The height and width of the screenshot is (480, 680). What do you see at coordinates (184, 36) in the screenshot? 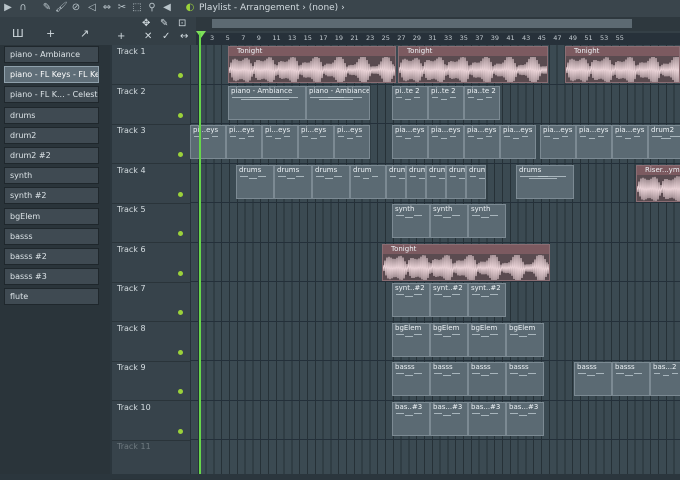
I see `expand-icon: ↔` at bounding box center [184, 36].